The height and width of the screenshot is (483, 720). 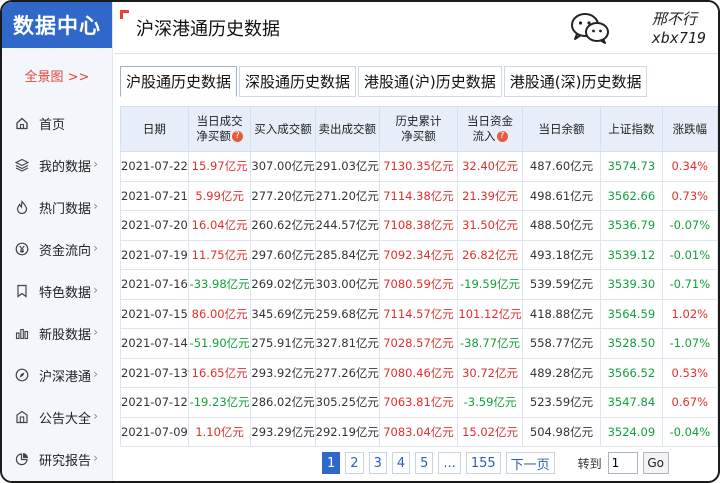 I want to click on sidebar-item-label: 公告大全, so click(x=65, y=419).